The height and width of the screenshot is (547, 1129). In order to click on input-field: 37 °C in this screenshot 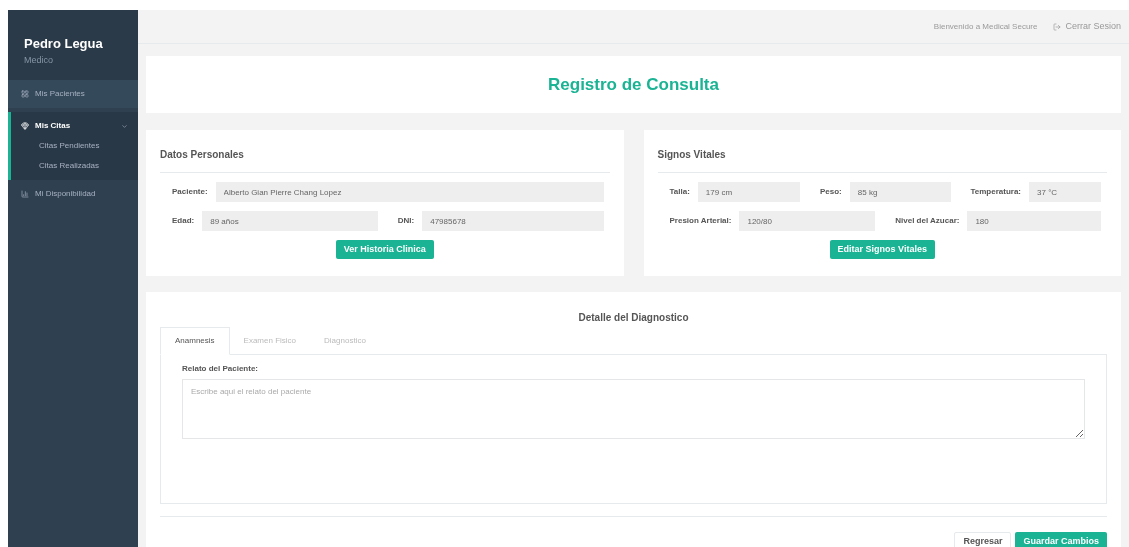, I will do `click(1065, 192)`.